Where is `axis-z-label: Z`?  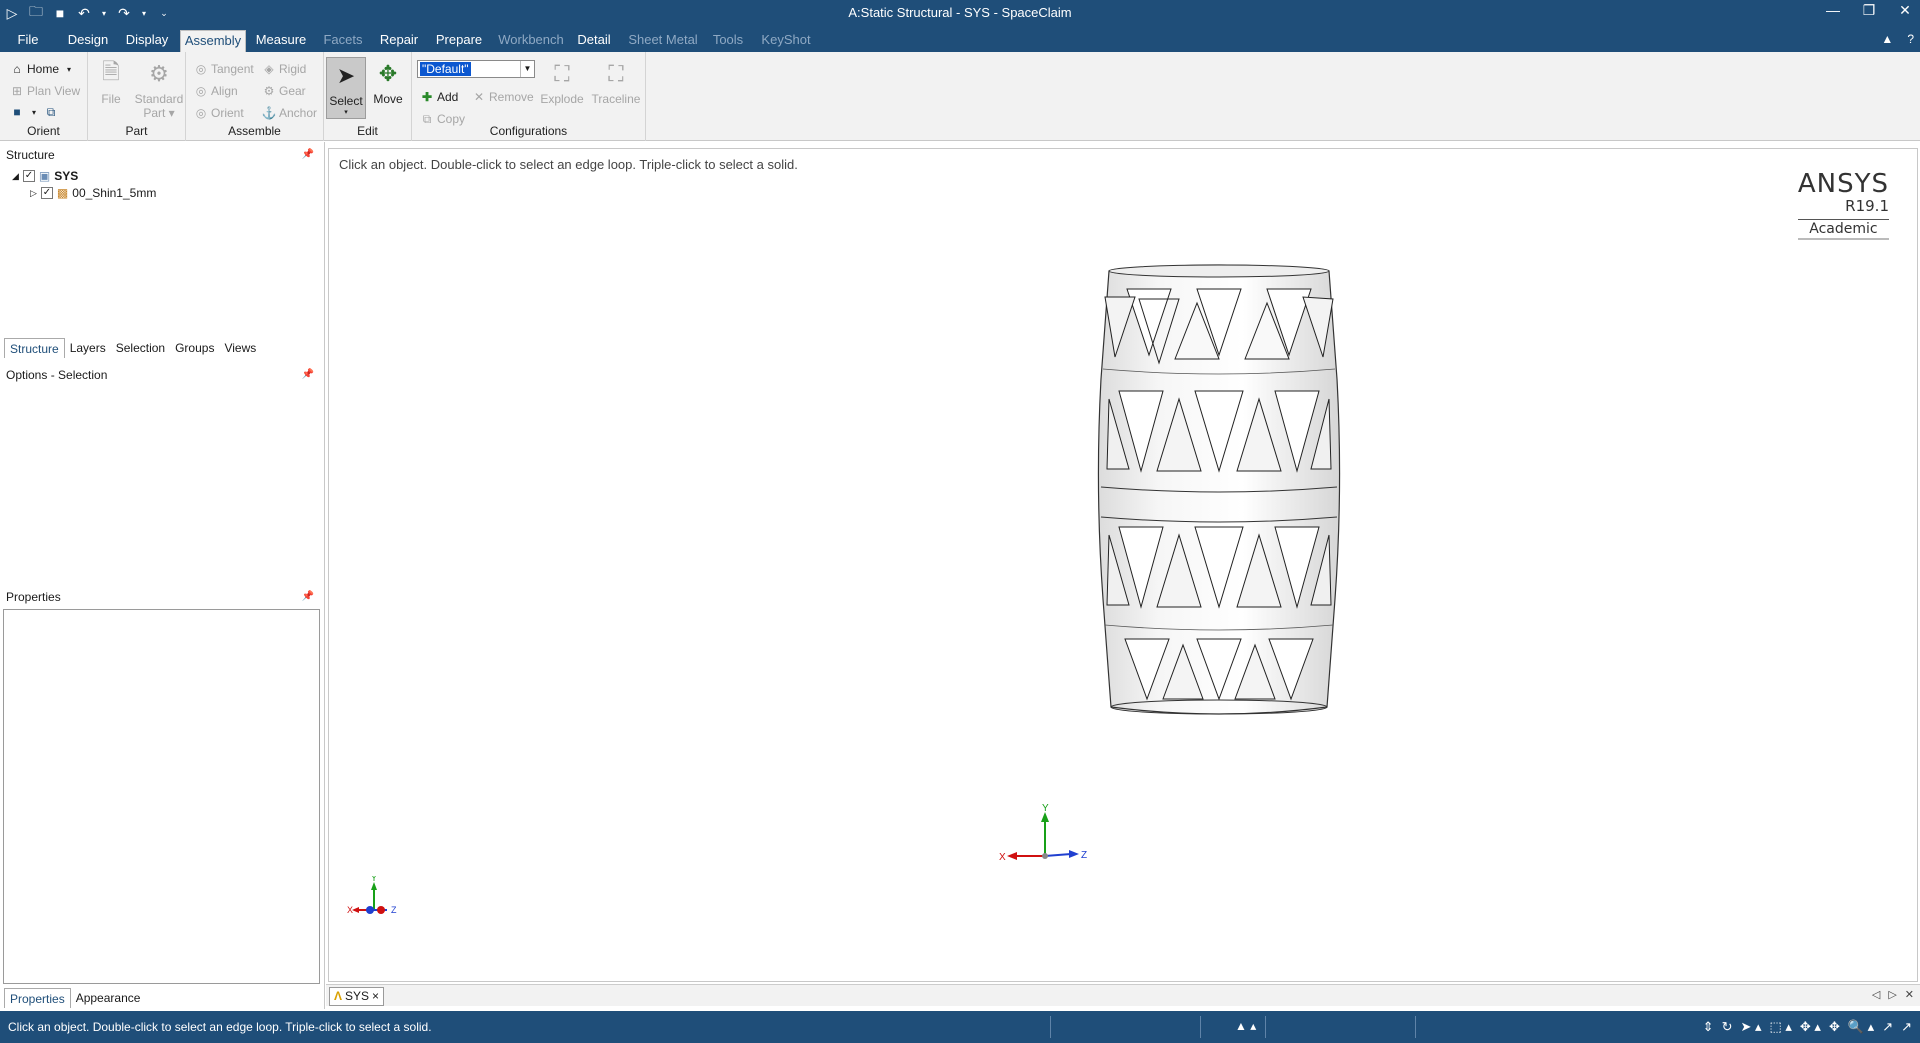 axis-z-label: Z is located at coordinates (394, 910).